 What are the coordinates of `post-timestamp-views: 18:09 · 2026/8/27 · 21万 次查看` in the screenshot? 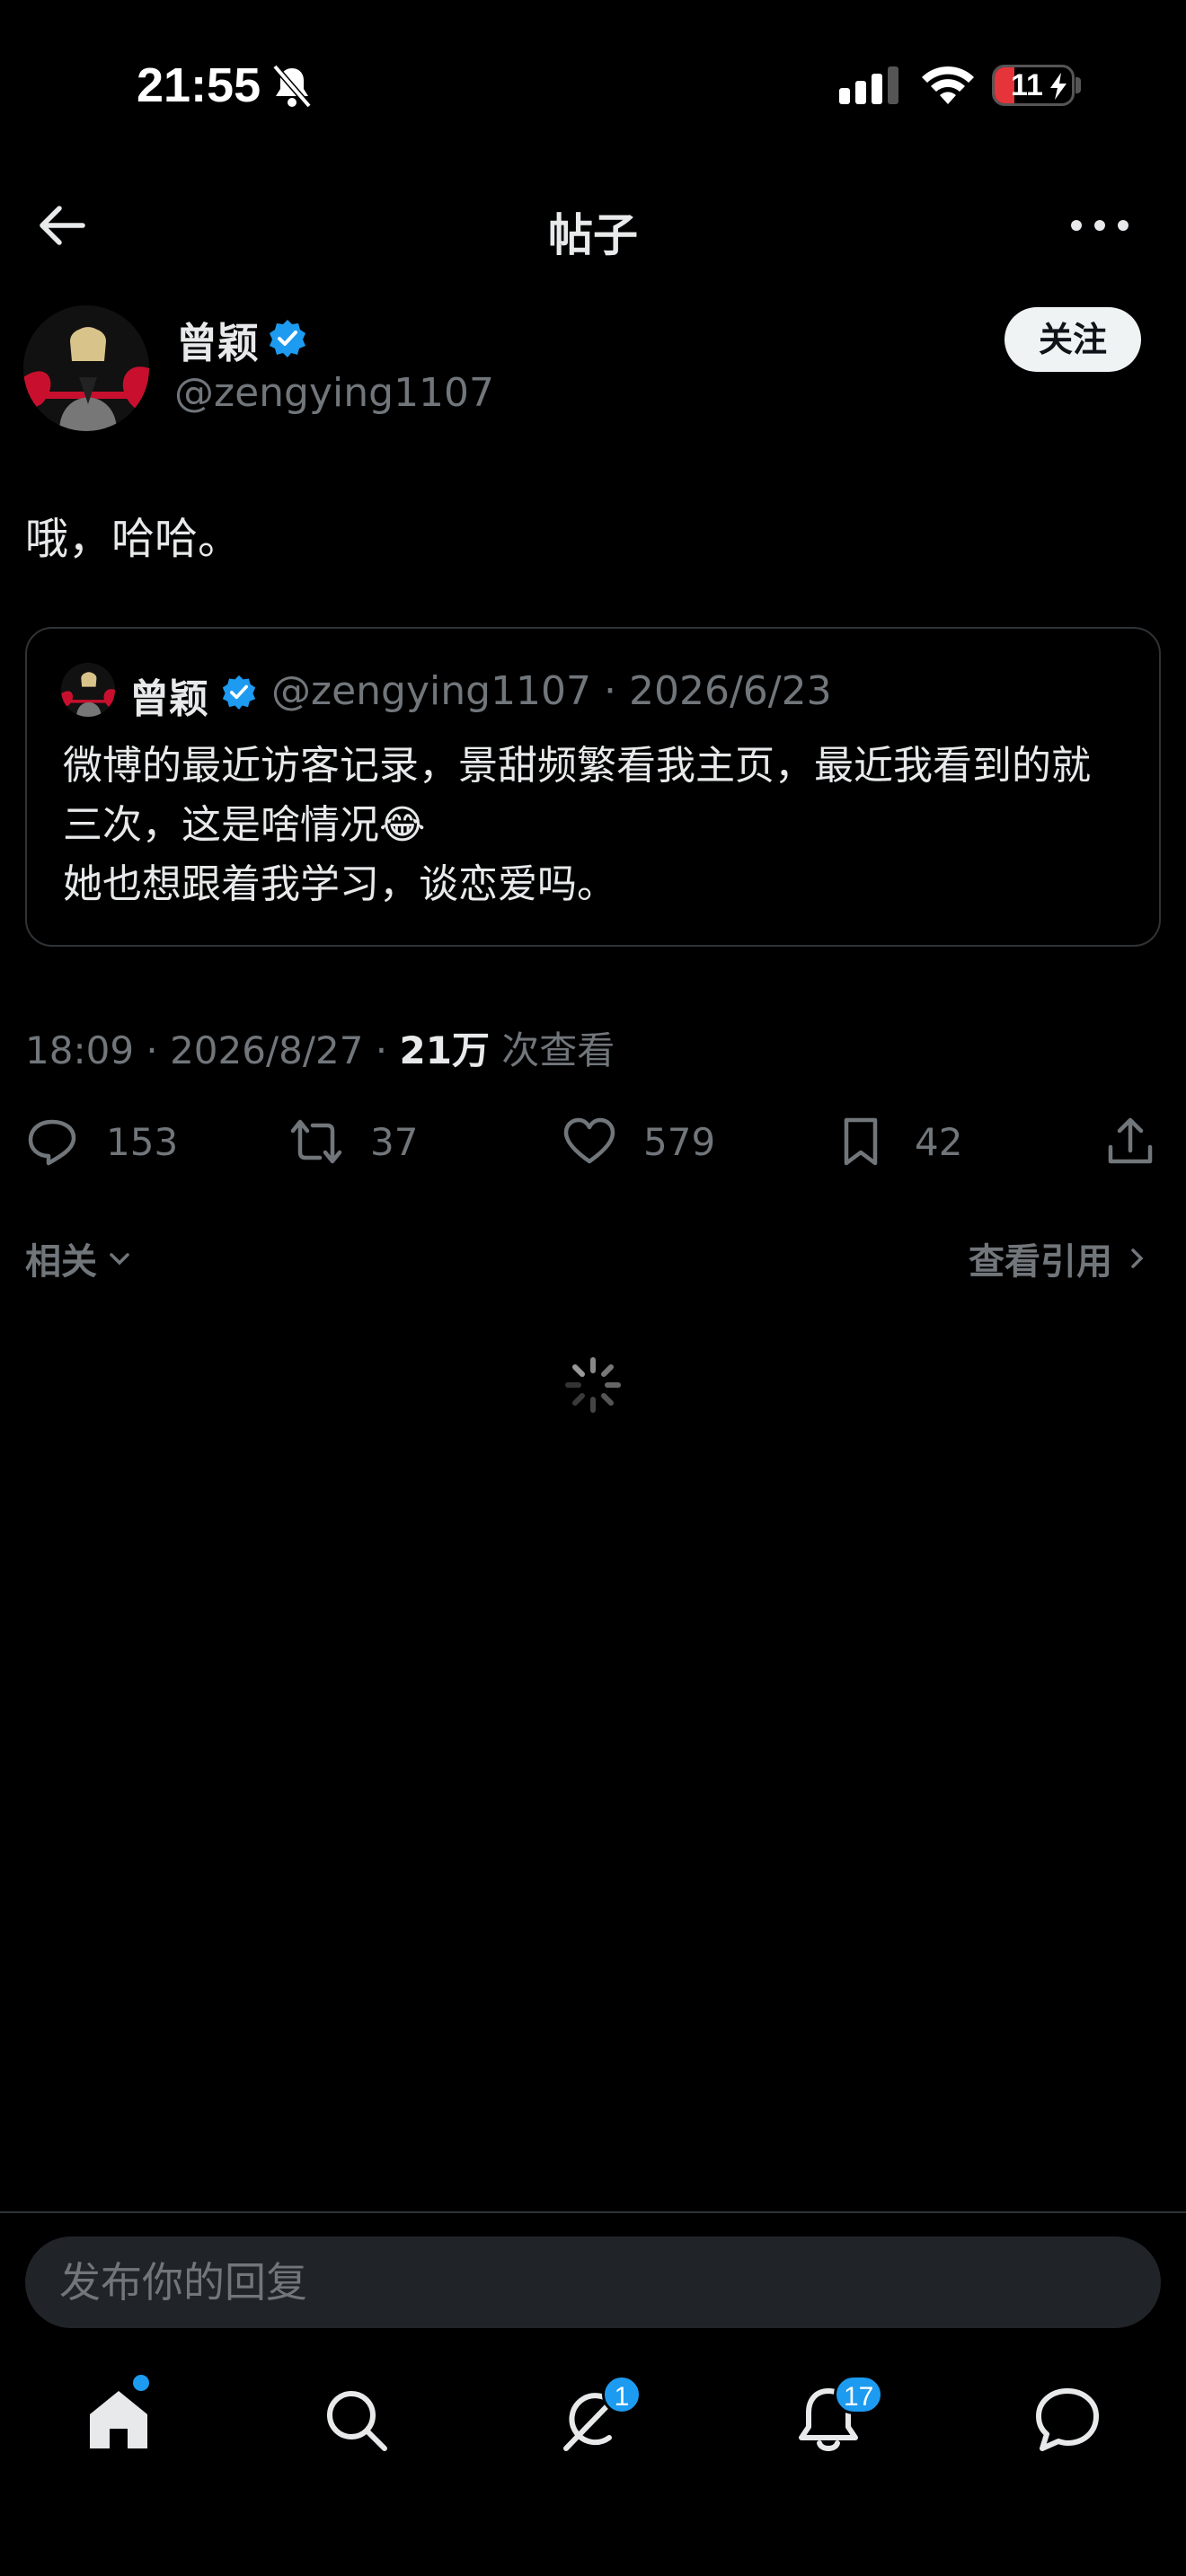 It's located at (320, 1047).